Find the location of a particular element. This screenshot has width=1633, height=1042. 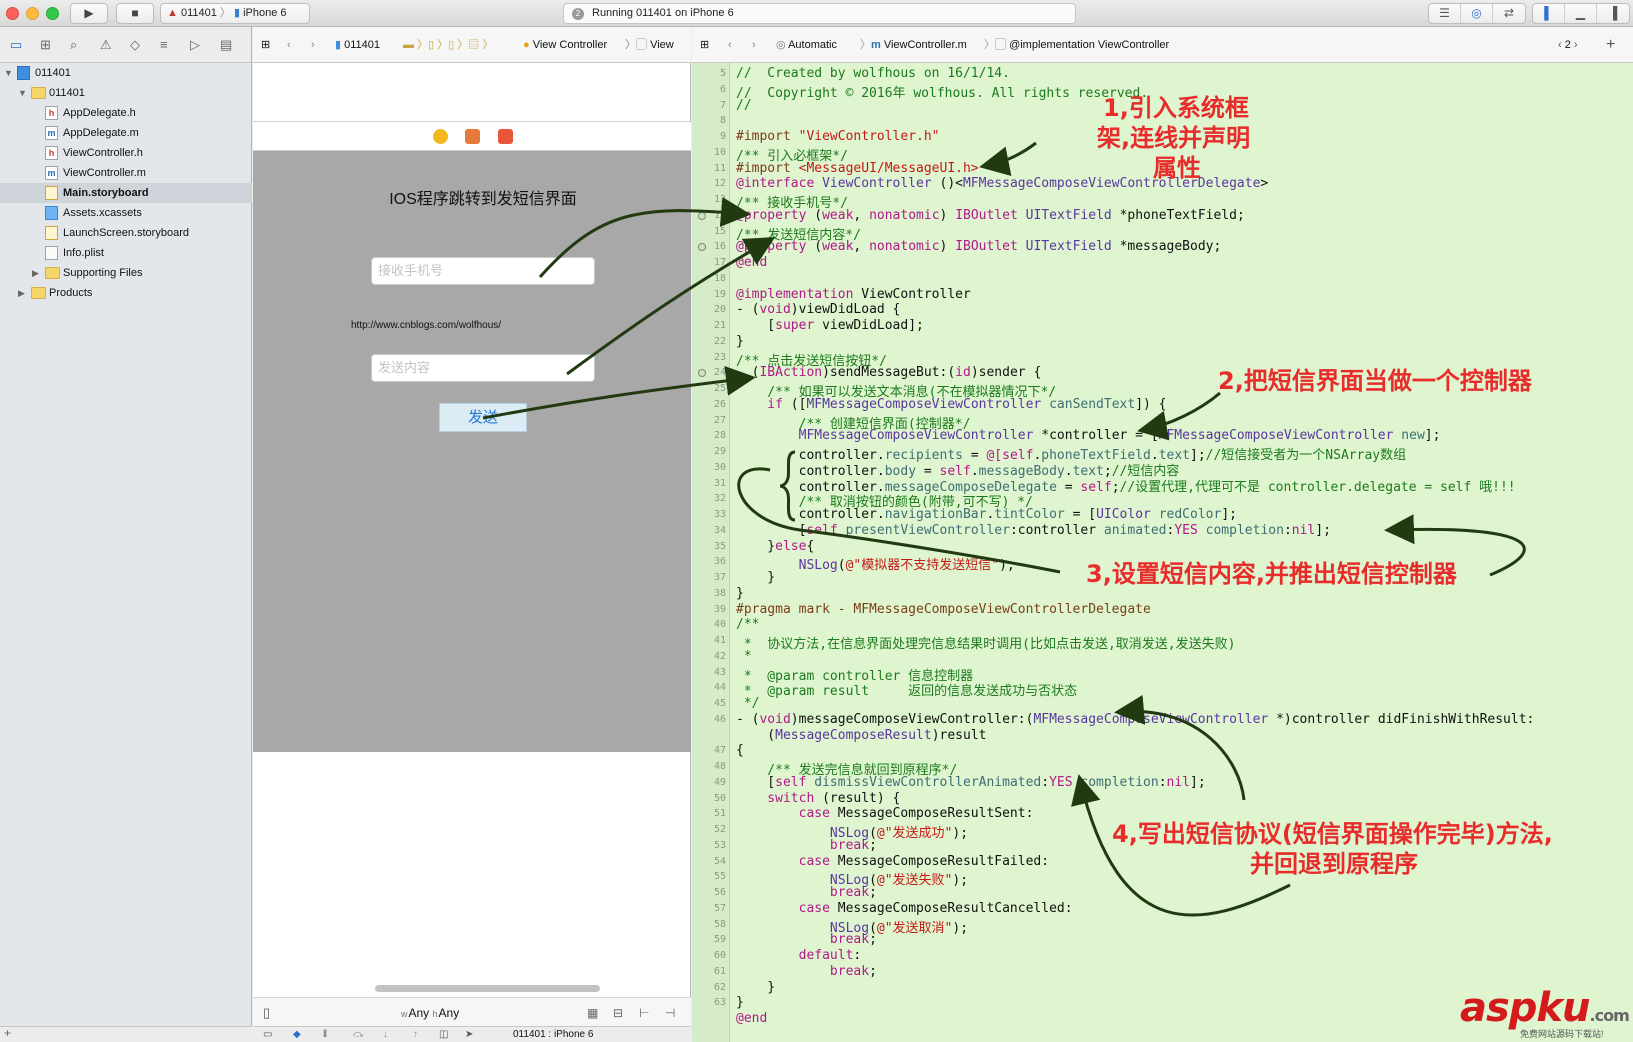

jump-project: ▮ 011401 is located at coordinates (357, 44).